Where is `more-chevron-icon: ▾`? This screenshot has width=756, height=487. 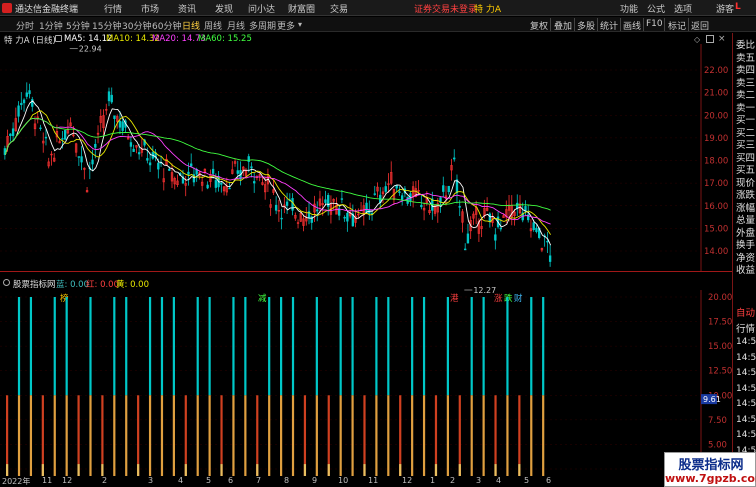 more-chevron-icon: ▾ is located at coordinates (300, 24).